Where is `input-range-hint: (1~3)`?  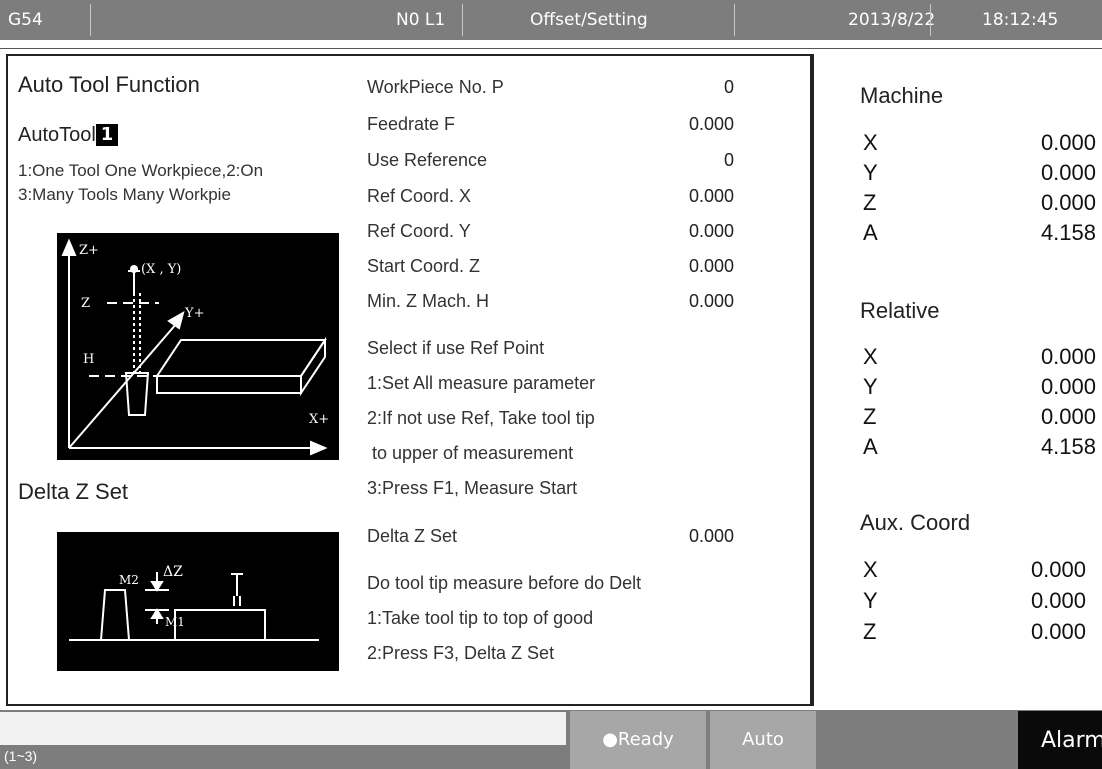
input-range-hint: (1~3) is located at coordinates (21, 756).